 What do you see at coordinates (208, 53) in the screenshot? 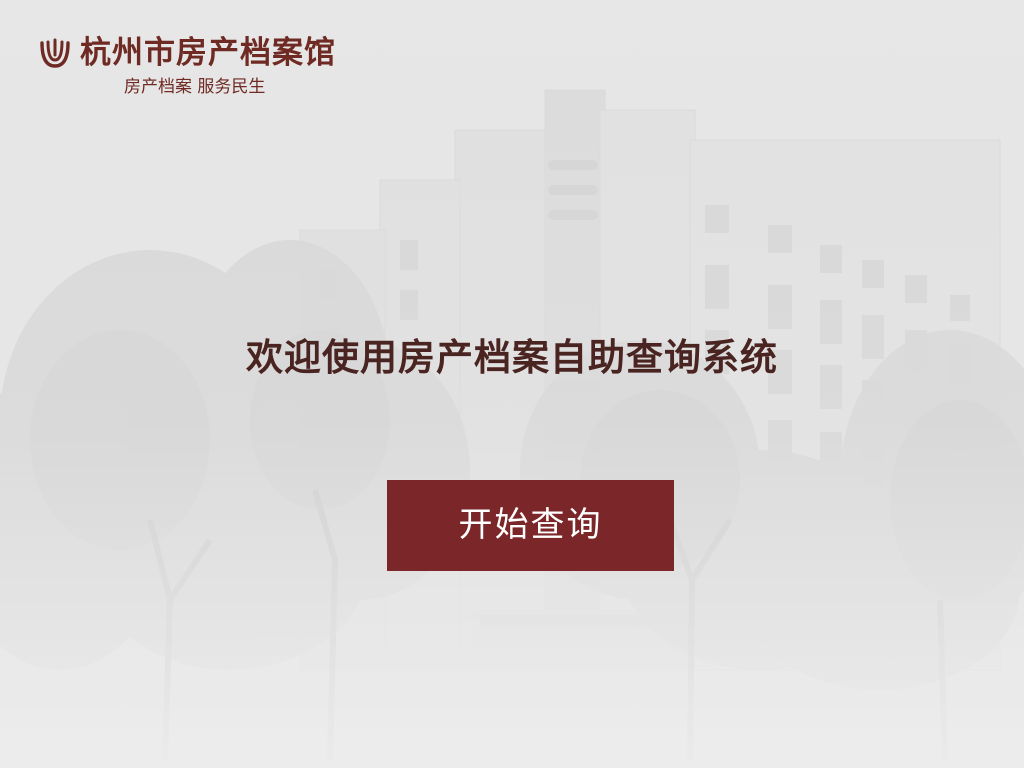
I see `logo-title: 杭州市房产档案馆` at bounding box center [208, 53].